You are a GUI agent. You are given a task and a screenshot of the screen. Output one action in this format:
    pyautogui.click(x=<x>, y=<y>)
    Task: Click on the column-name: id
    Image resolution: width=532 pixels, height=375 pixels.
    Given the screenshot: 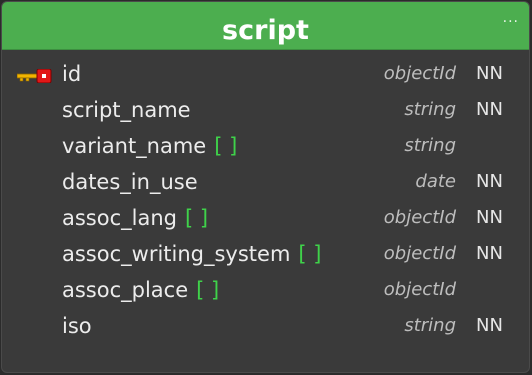 What is the action you would take?
    pyautogui.click(x=72, y=74)
    